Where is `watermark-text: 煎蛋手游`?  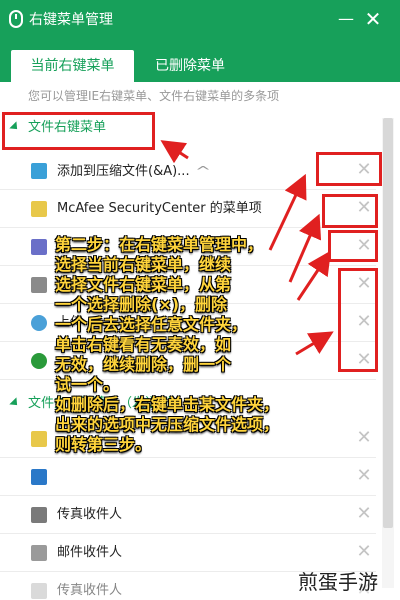 watermark-text: 煎蛋手游 is located at coordinates (338, 582).